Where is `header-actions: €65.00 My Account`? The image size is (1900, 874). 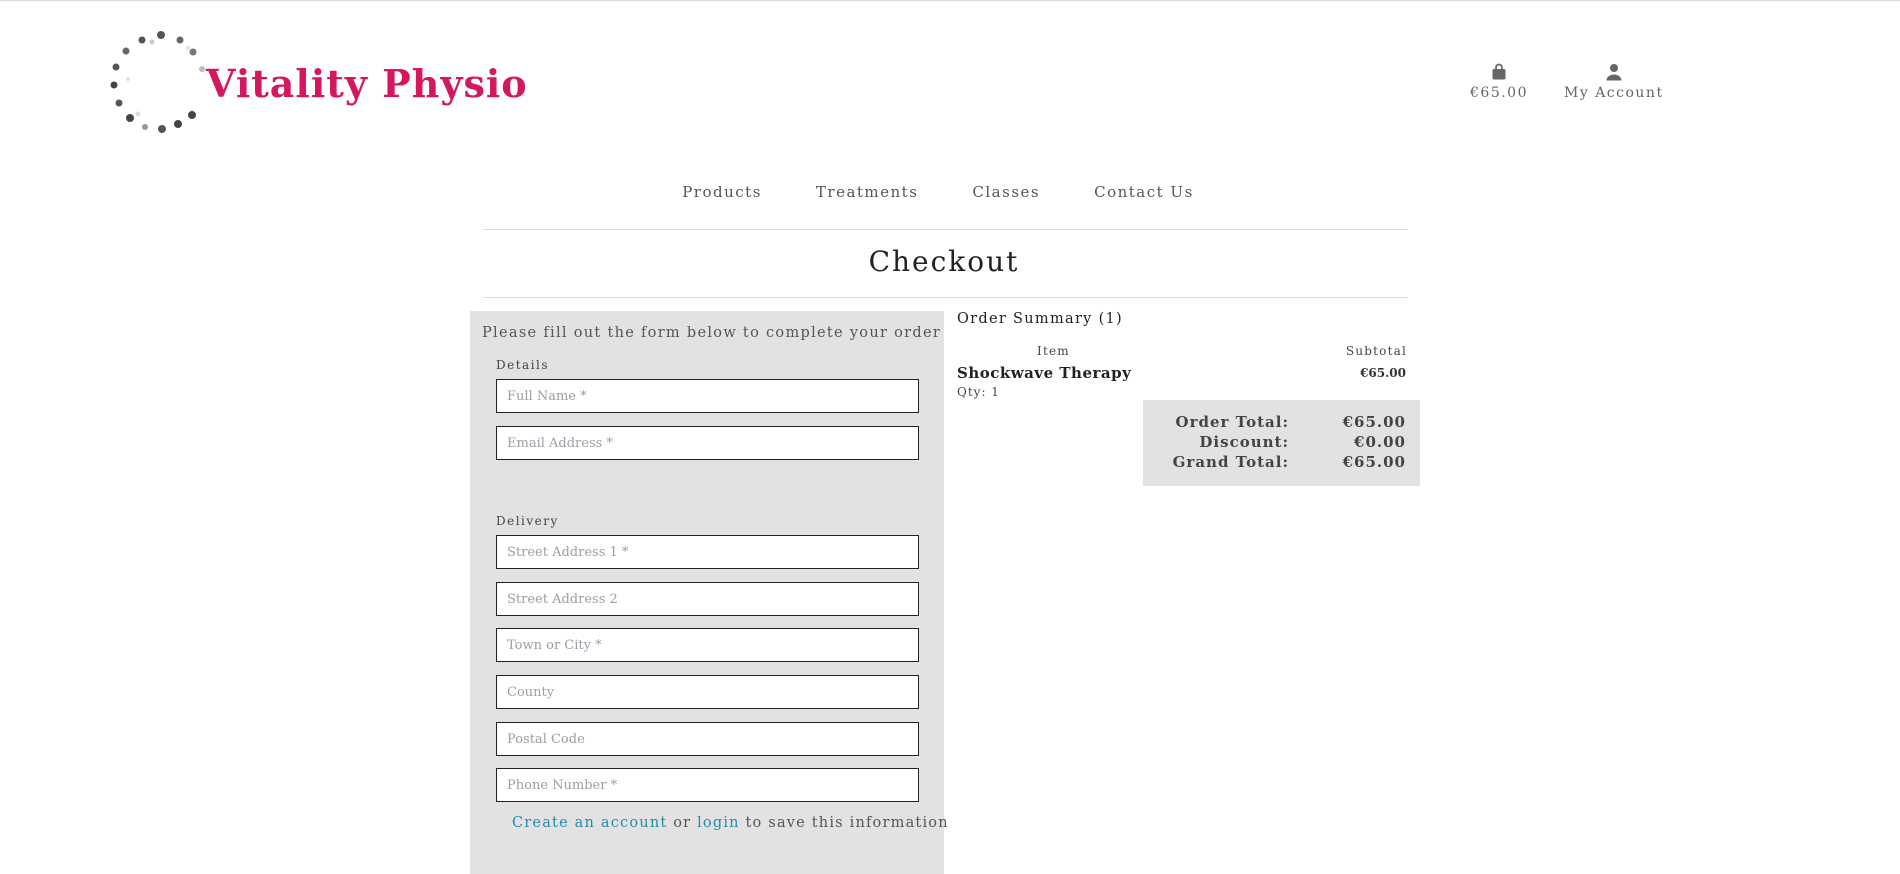
header-actions: €65.00 My Account is located at coordinates (1567, 82).